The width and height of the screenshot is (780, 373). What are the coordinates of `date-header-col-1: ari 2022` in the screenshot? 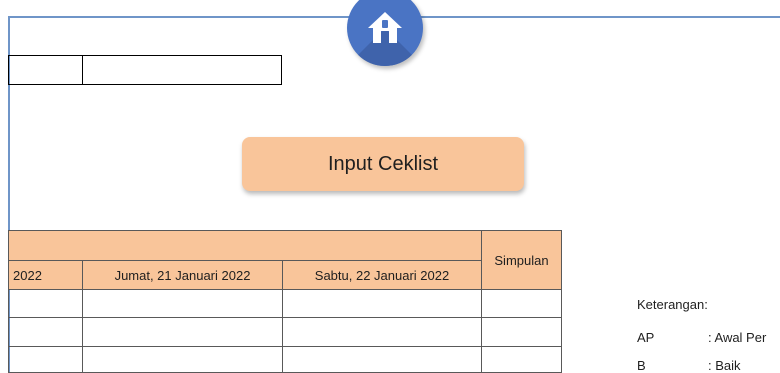 It's located at (45, 275).